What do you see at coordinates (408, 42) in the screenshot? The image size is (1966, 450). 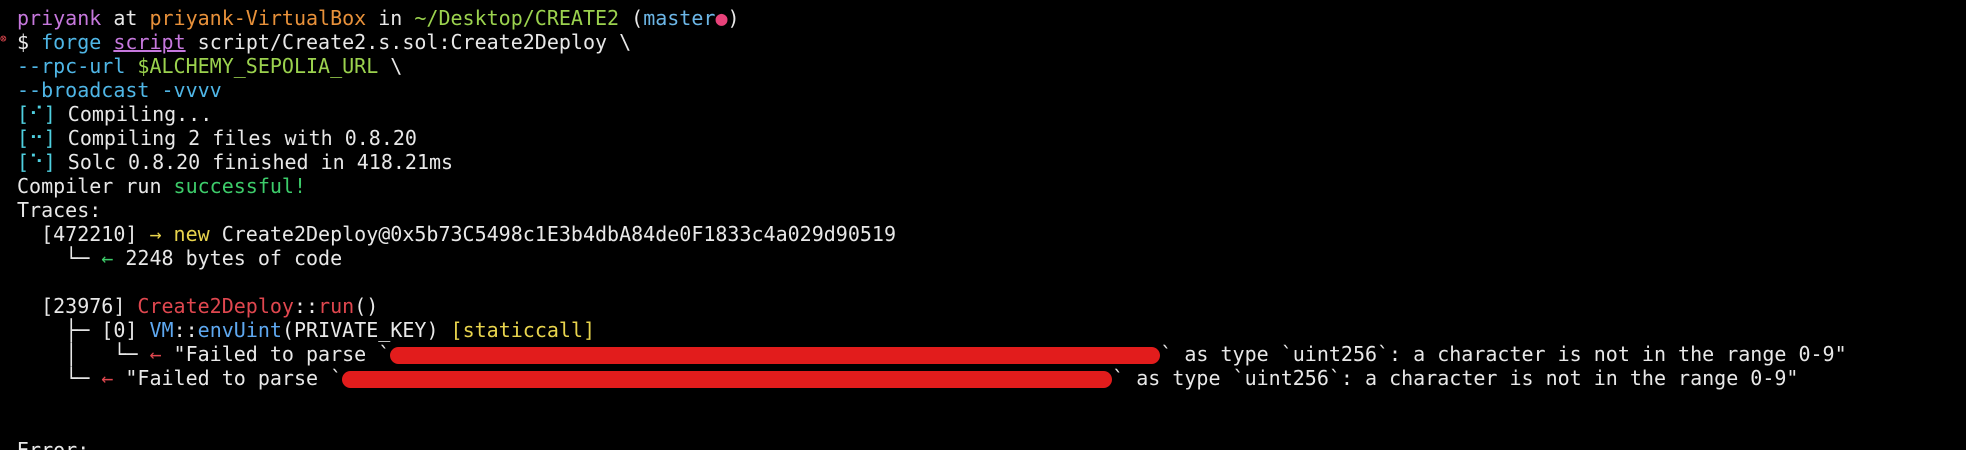 I see `command-args: script/Create2.s.sol:Create2Deploy \` at bounding box center [408, 42].